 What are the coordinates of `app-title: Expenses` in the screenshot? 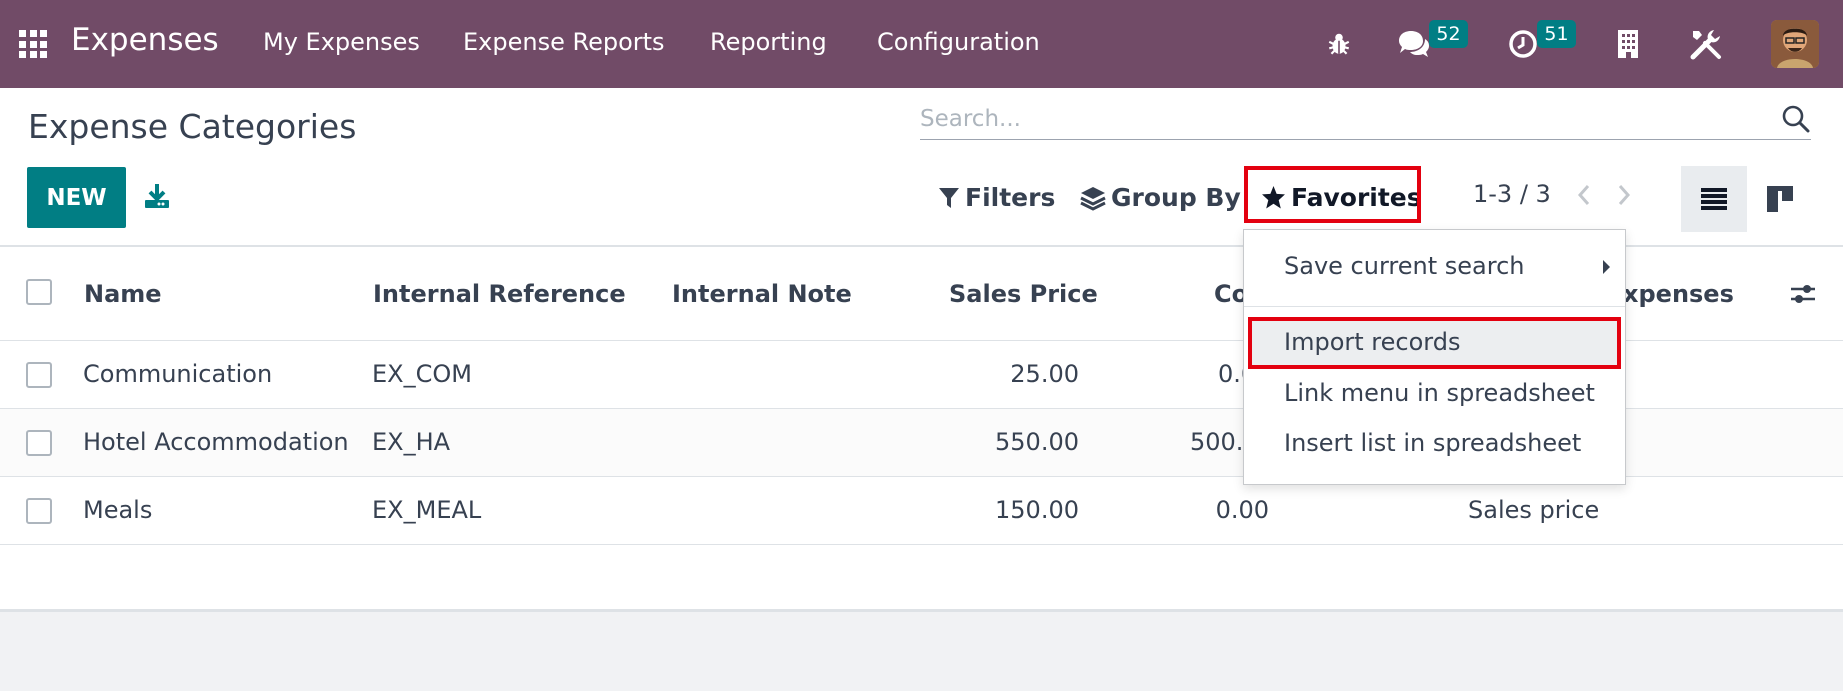 It's located at (145, 40).